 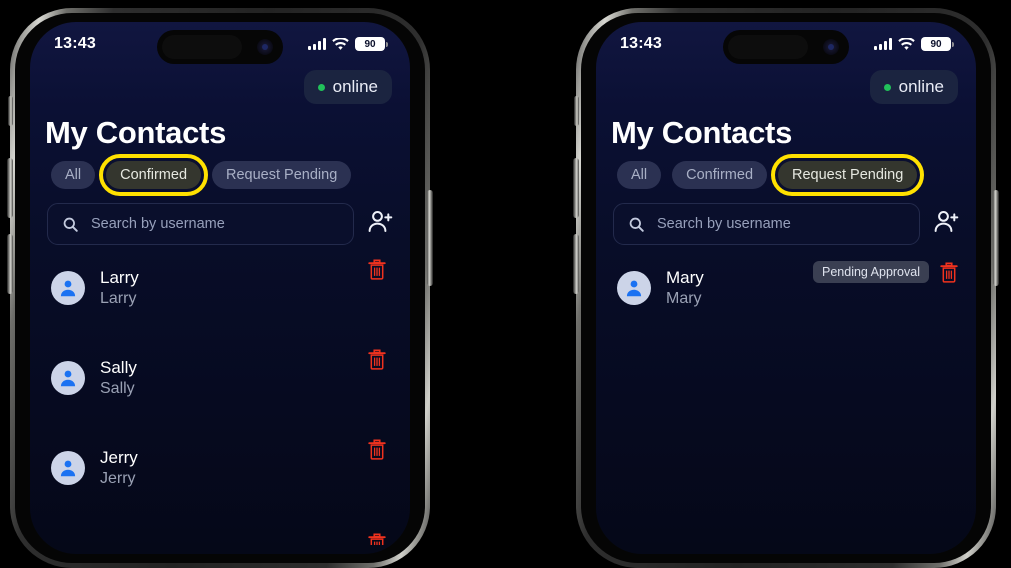 I want to click on contact-names: Mary Mary, so click(x=732, y=288).